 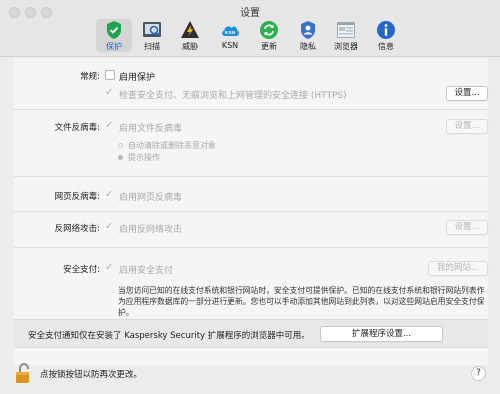 I want to click on update-icon, so click(x=269, y=30).